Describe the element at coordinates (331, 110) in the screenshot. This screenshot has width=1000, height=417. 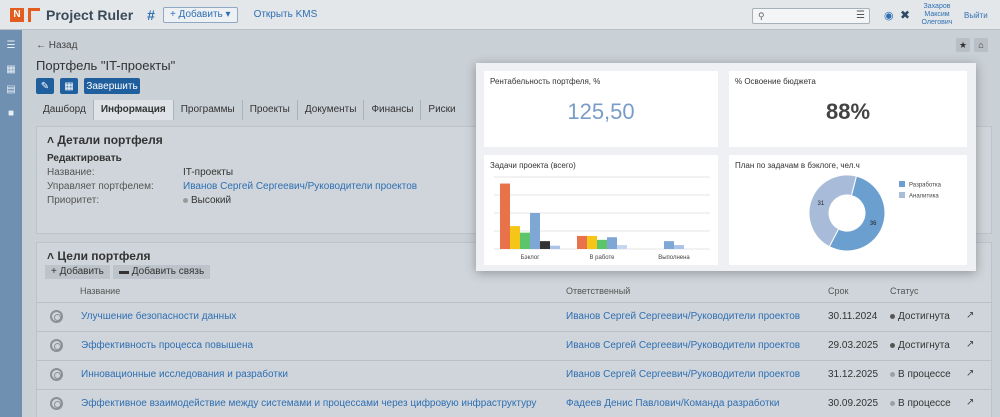
I see `tab-documents: Документы` at that location.